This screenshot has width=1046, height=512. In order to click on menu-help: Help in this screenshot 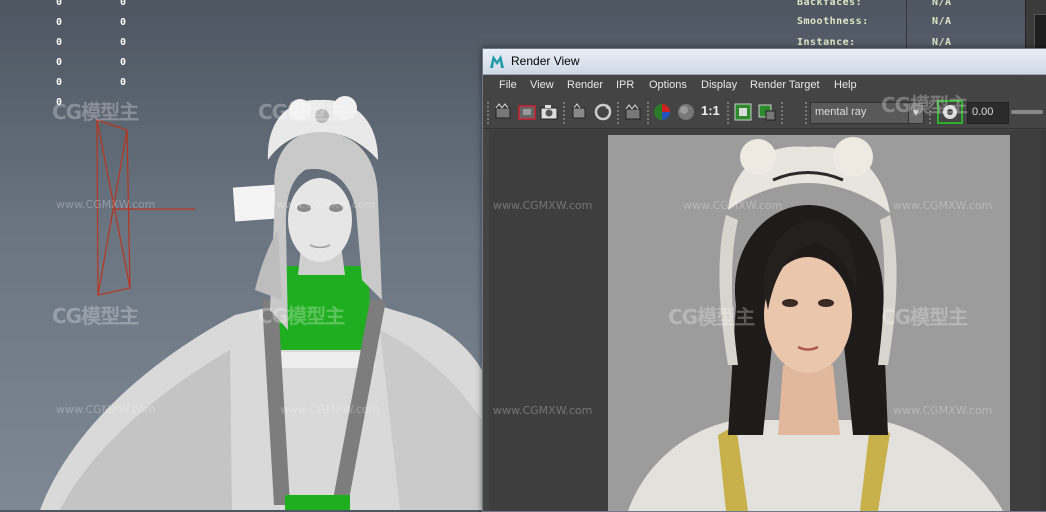, I will do `click(845, 85)`.